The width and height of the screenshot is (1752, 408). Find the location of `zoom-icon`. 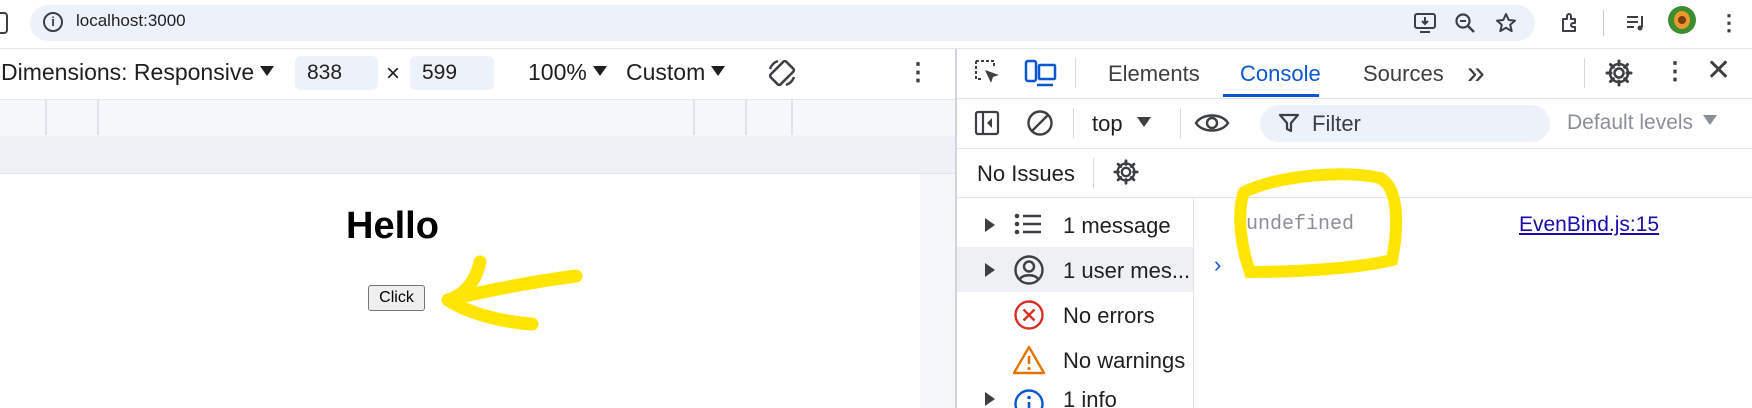

zoom-icon is located at coordinates (1465, 23).